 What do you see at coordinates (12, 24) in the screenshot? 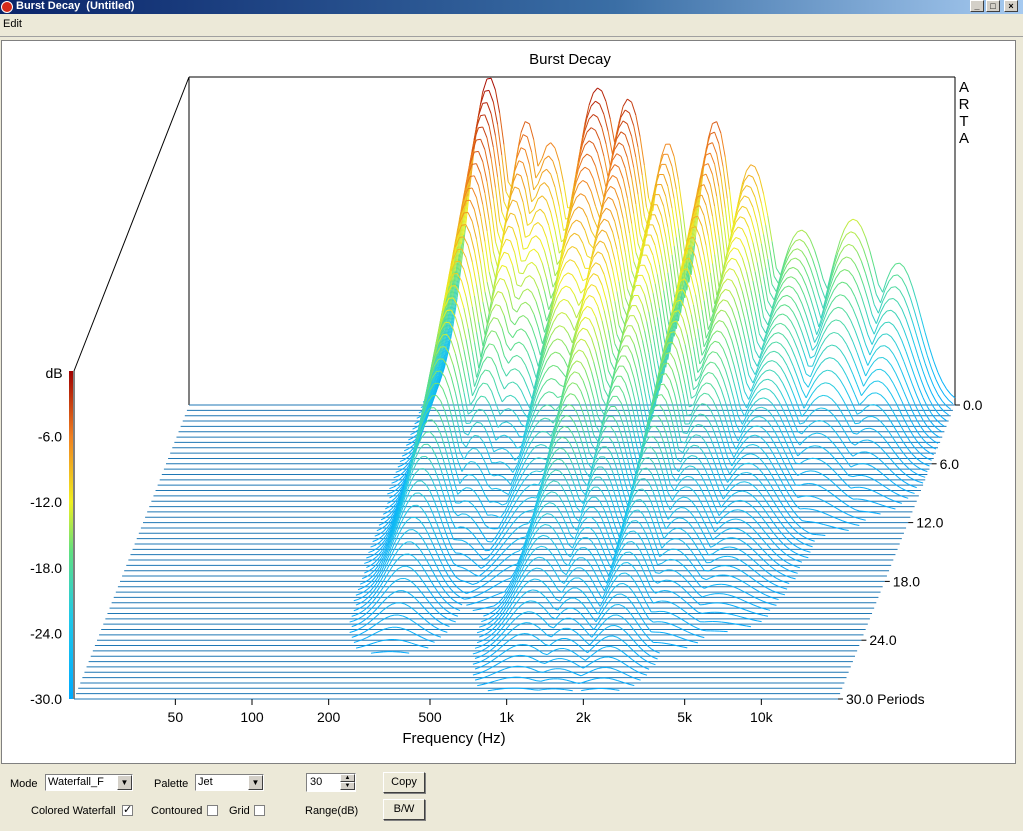
I see `menu-edit: Edit` at bounding box center [12, 24].